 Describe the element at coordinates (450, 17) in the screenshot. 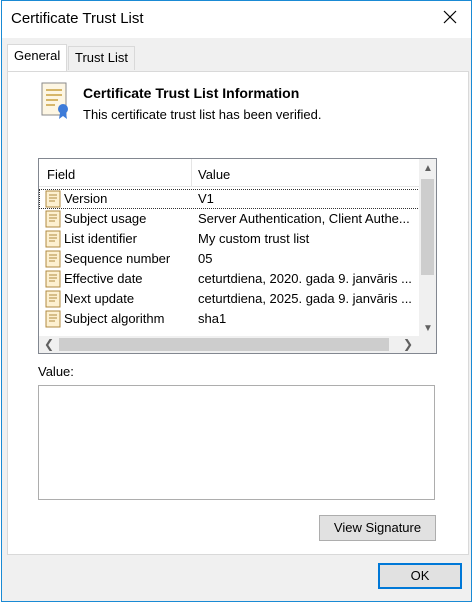

I see `close-icon` at that location.